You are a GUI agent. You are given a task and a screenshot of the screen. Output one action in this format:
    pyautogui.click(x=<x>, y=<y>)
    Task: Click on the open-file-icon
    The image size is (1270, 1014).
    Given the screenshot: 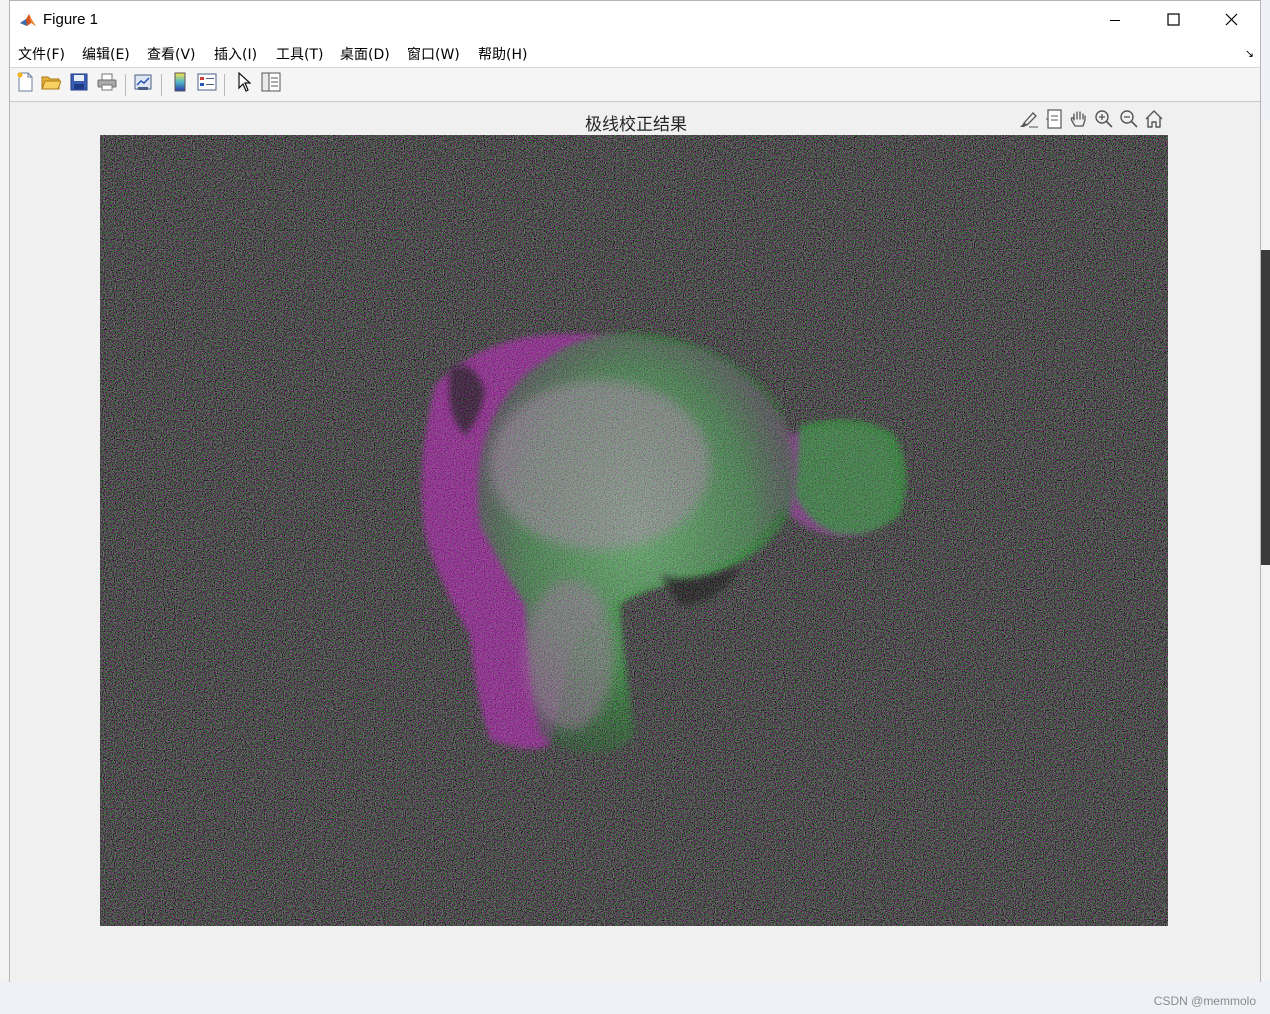 What is the action you would take?
    pyautogui.click(x=51, y=84)
    